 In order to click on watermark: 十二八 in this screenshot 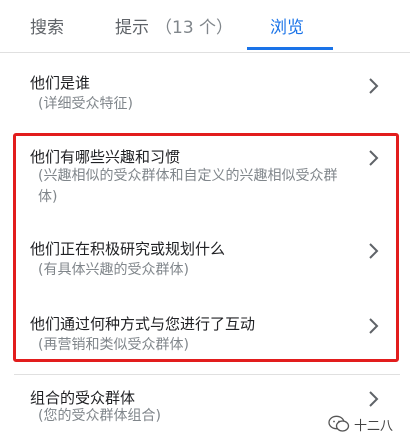, I will do `click(360, 424)`.